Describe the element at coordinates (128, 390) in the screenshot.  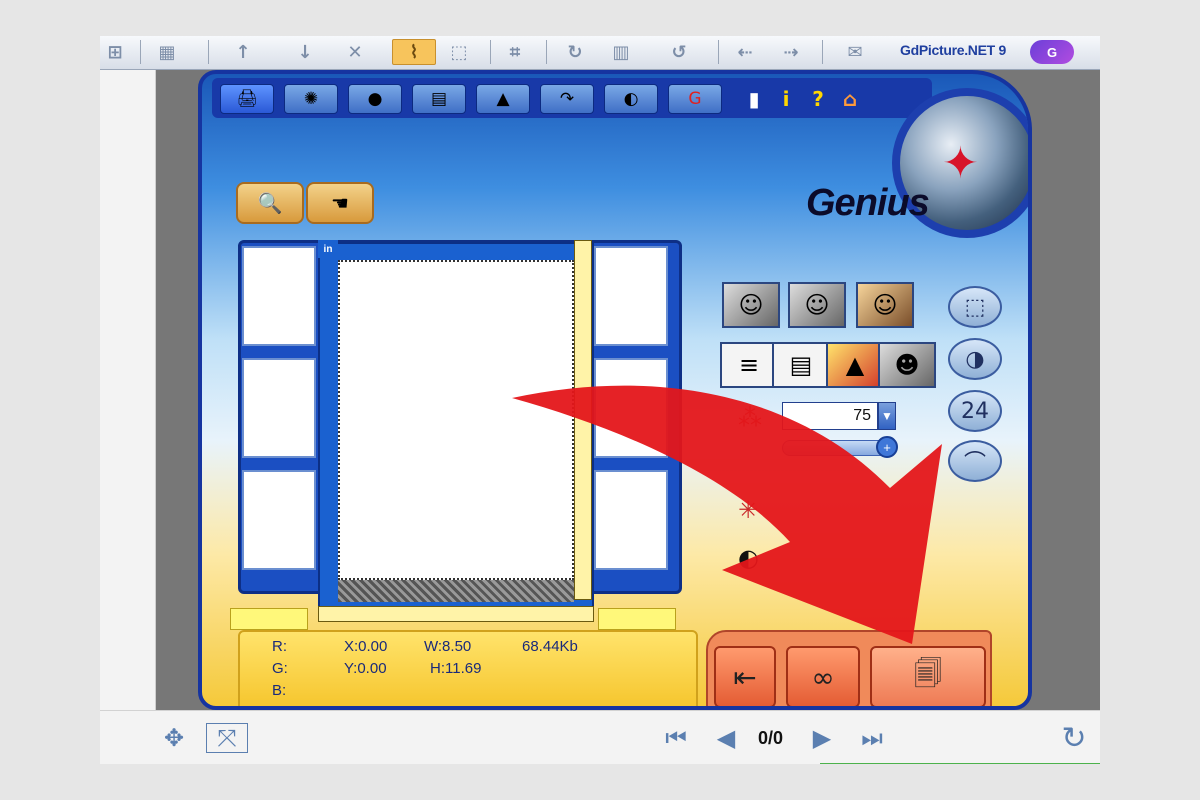
I see `left-strip` at that location.